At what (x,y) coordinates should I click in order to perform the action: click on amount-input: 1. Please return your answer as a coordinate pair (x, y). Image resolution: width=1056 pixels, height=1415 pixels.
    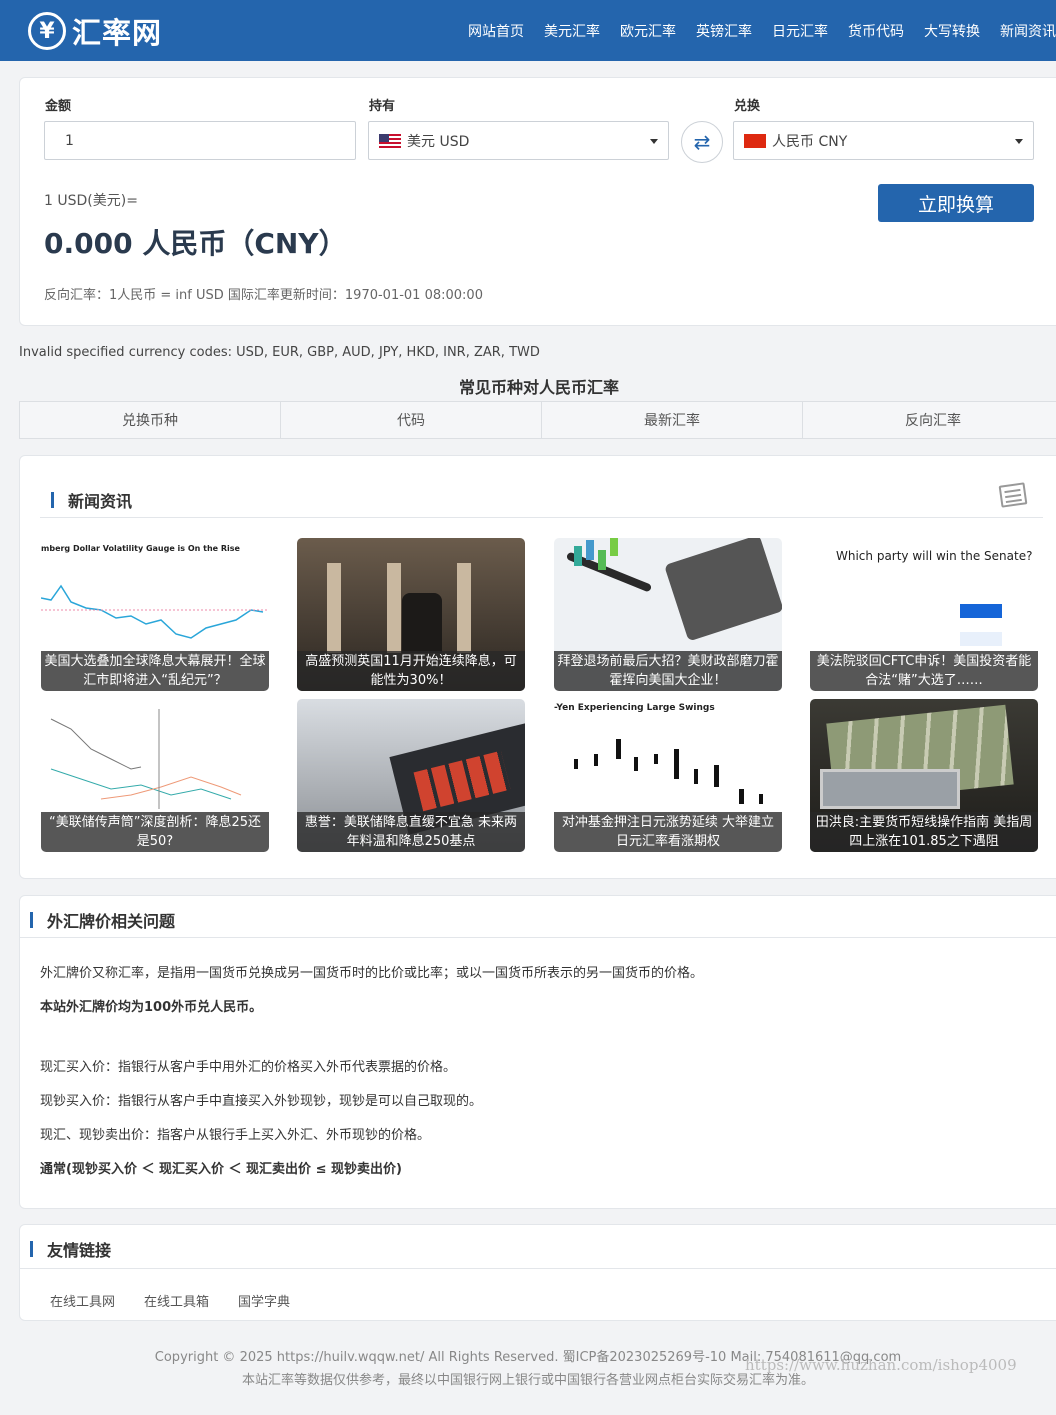
    Looking at the image, I should click on (200, 140).